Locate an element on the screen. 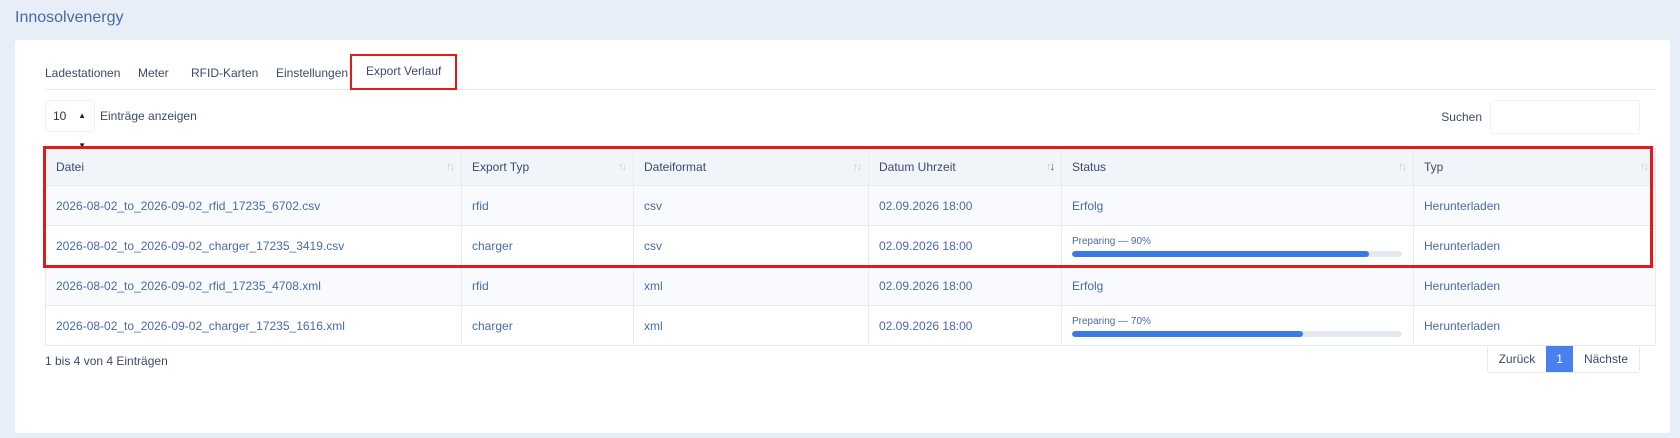 The height and width of the screenshot is (438, 1680). status-progress: Preparing — 70% is located at coordinates (1237, 325).